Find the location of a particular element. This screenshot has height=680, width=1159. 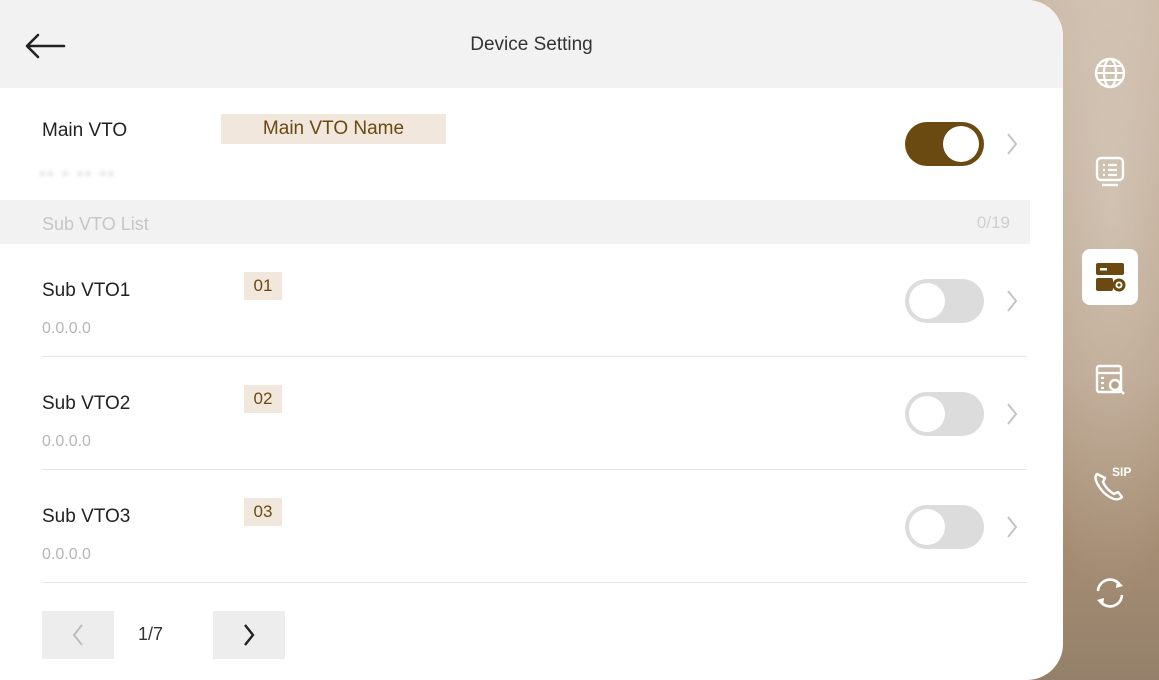

device-search-icon is located at coordinates (1110, 379).